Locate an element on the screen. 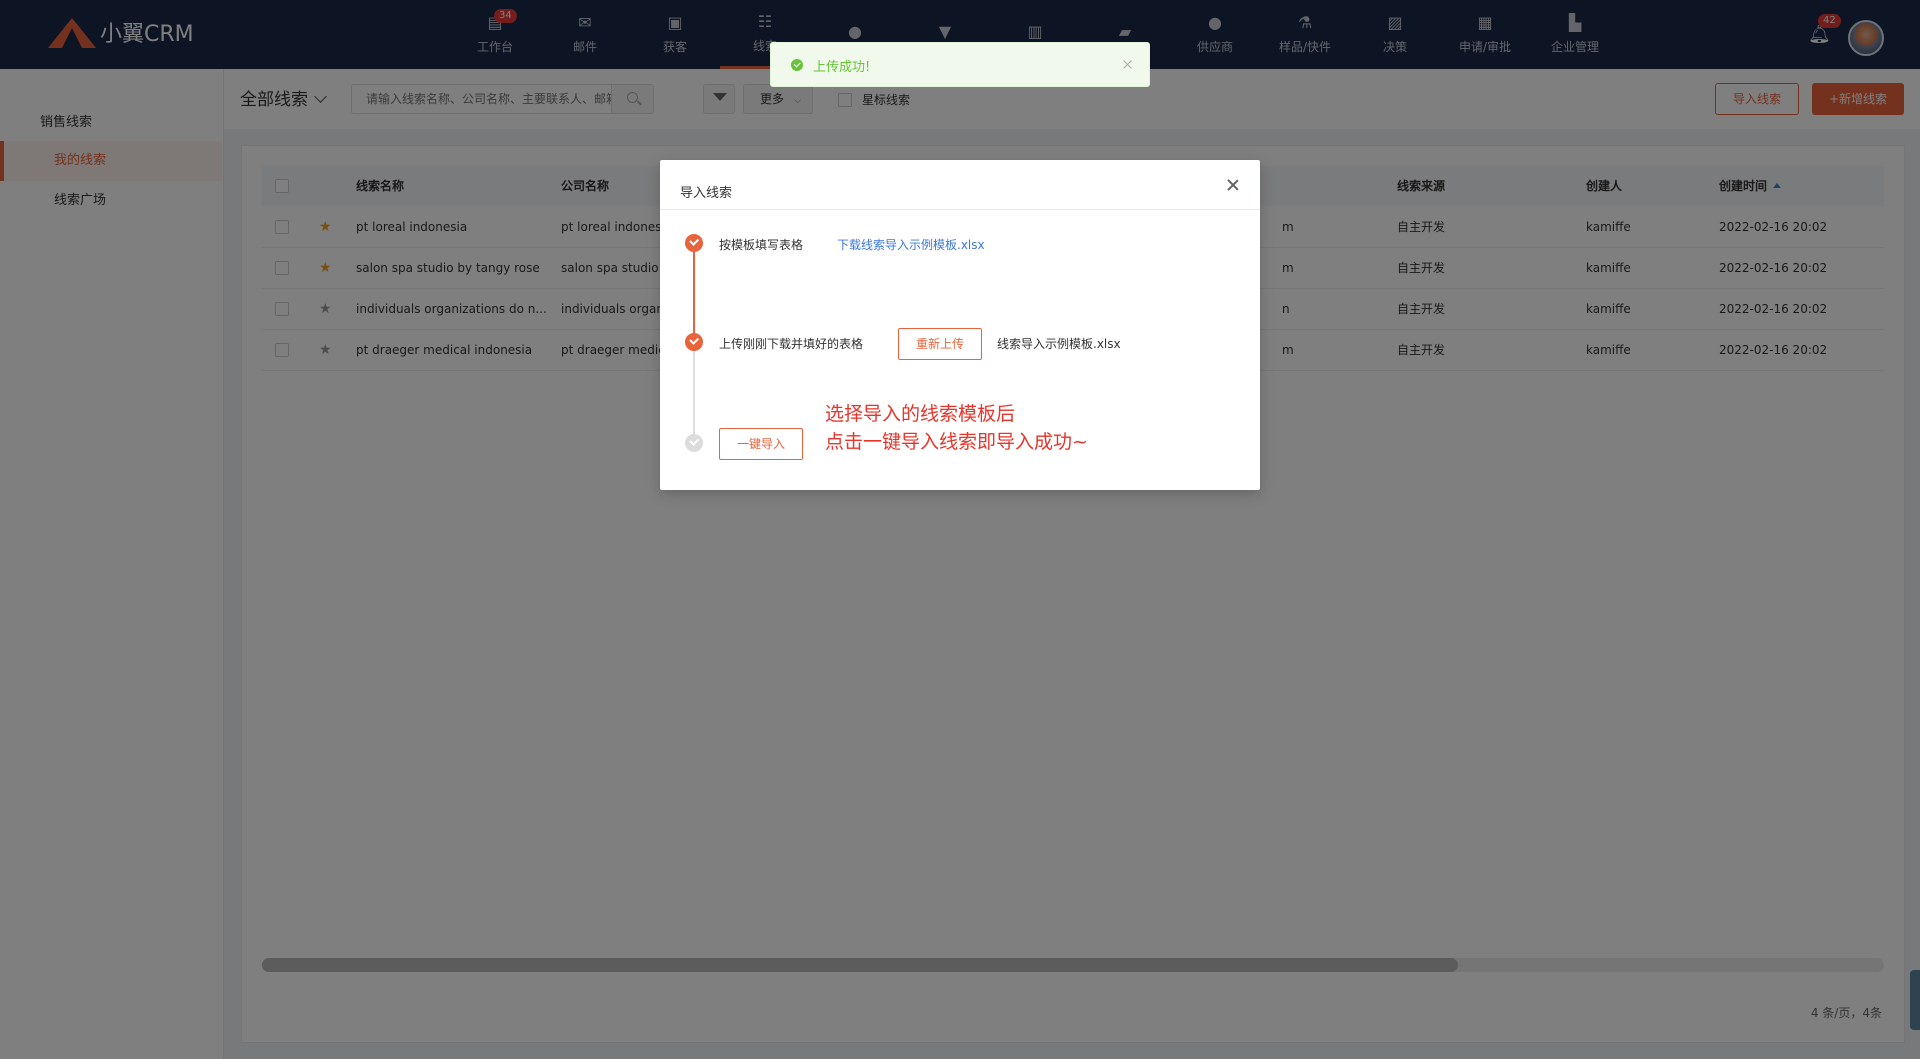 The image size is (1920, 1059). instruction-annotation: 选择导入的线索模板后 点击一键导入线索即导入成功~ is located at coordinates (956, 428).